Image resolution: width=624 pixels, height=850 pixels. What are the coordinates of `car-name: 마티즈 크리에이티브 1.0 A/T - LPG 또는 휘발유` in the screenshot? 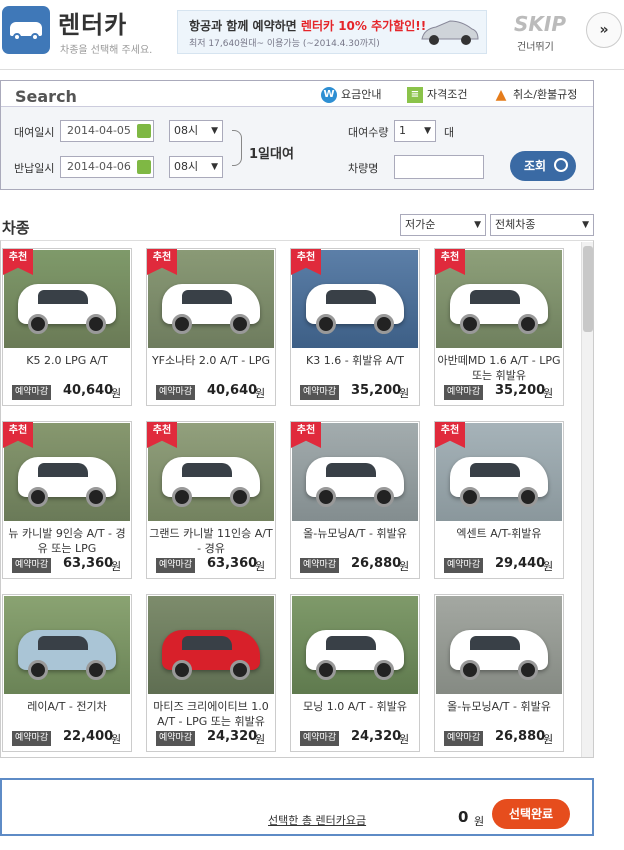 It's located at (211, 714).